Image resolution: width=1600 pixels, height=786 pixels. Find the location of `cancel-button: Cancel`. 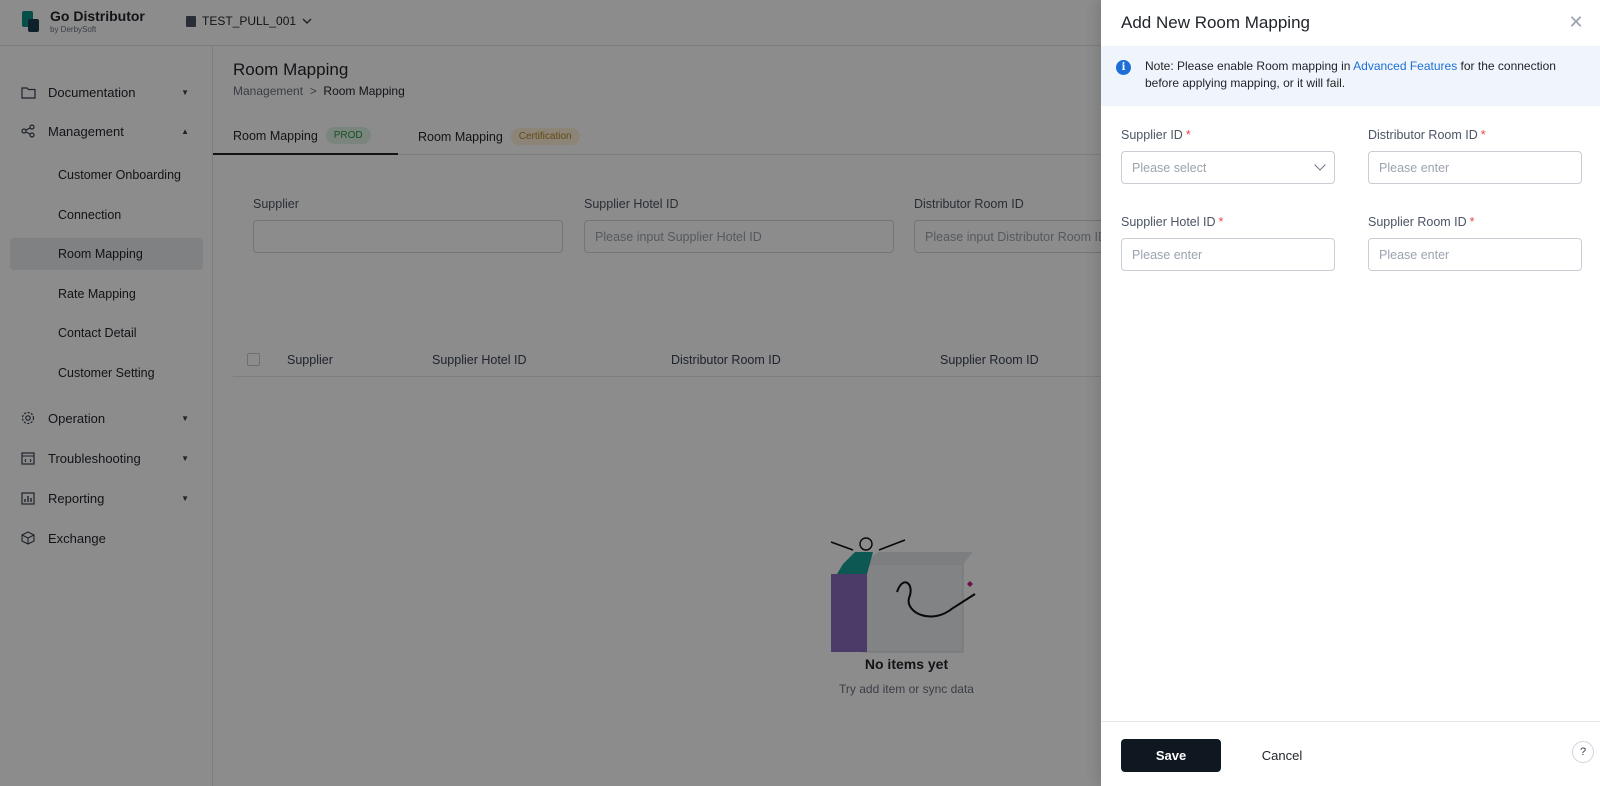

cancel-button: Cancel is located at coordinates (1282, 755).